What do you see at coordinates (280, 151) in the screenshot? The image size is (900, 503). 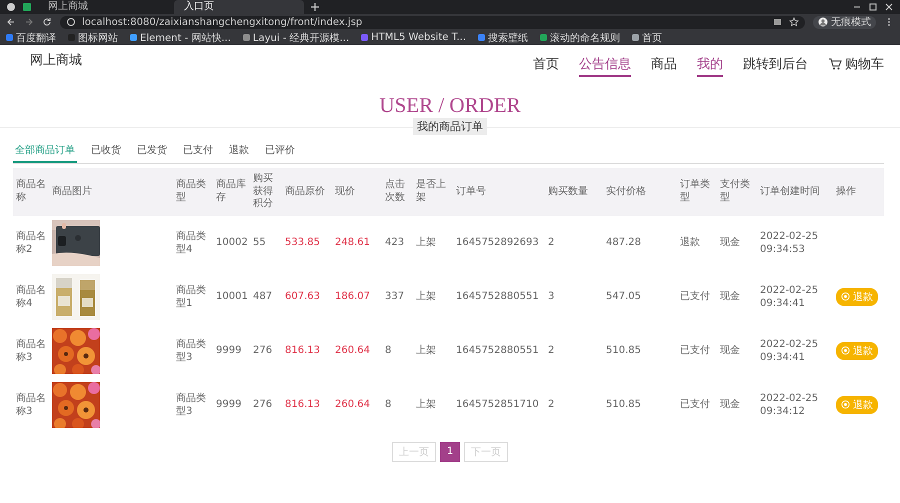 I see `order-tab: 已评价` at bounding box center [280, 151].